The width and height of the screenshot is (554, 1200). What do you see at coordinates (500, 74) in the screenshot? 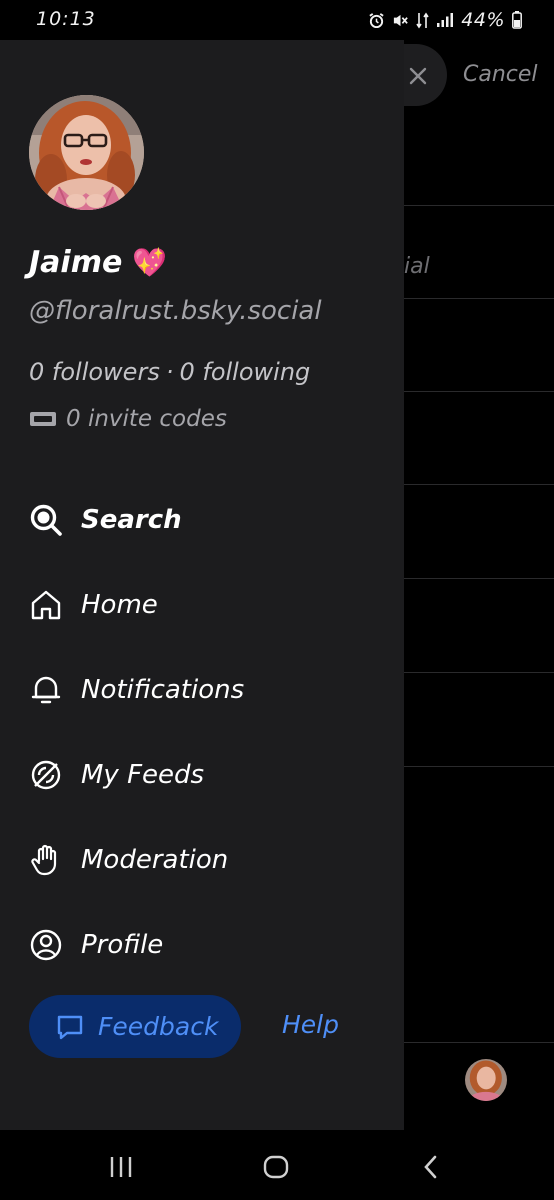
I see `cancel-button: Cancel` at bounding box center [500, 74].